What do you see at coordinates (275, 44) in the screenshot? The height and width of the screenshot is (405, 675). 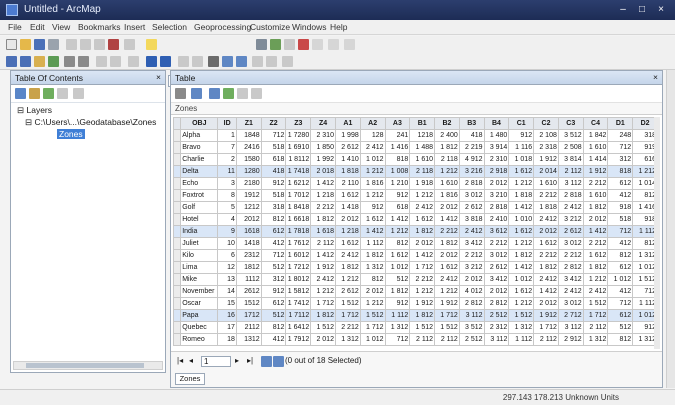 I see `table-of-contents-icon` at bounding box center [275, 44].